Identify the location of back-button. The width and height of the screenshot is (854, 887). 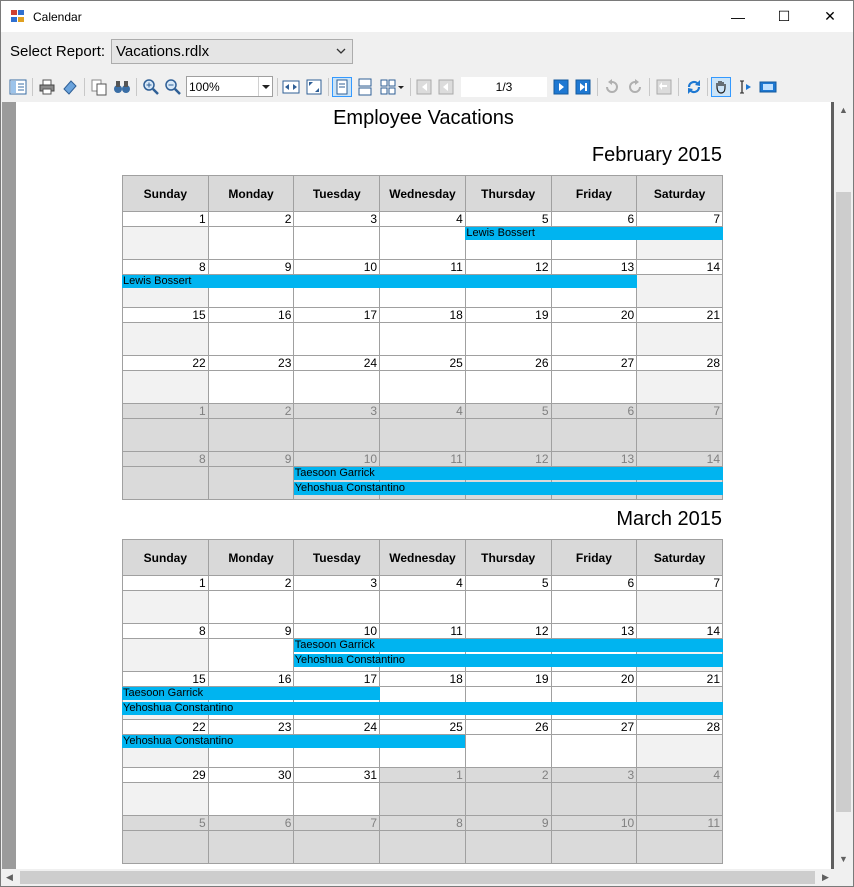
(612, 87).